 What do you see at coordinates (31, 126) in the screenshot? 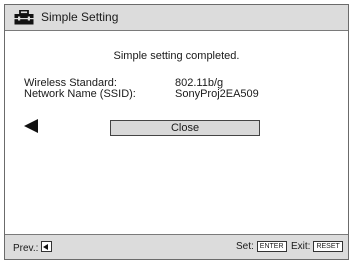
I see `left-arrow-icon` at bounding box center [31, 126].